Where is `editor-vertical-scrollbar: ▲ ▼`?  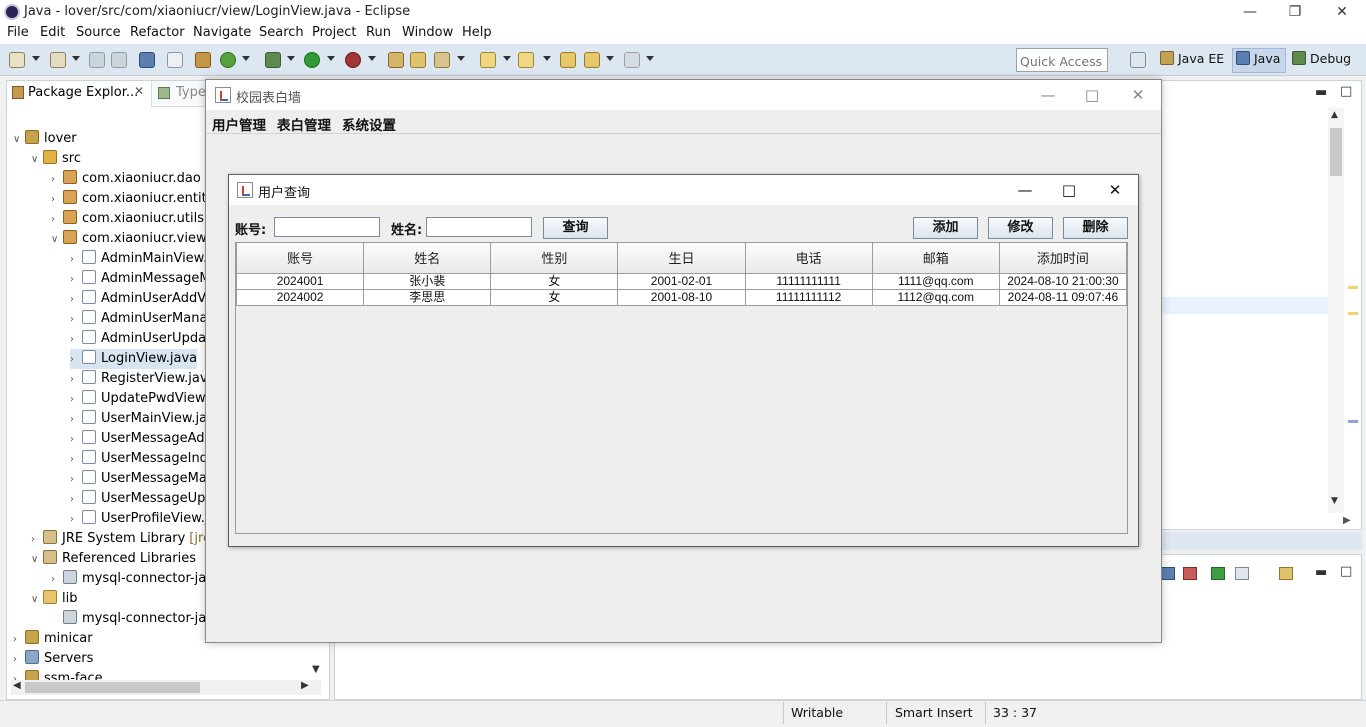 editor-vertical-scrollbar: ▲ ▼ is located at coordinates (1336, 310).